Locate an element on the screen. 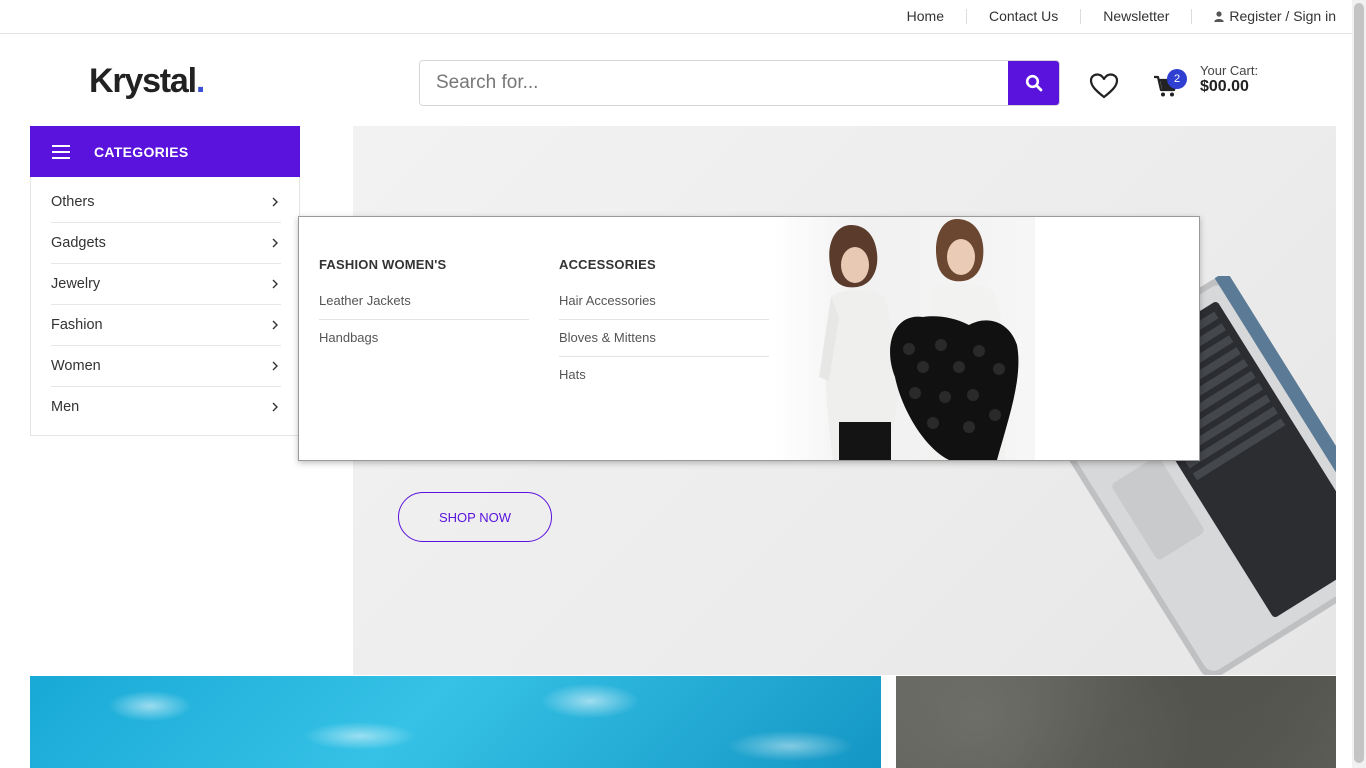 This screenshot has height=768, width=1366. nav-newsletter-link: Newsletter is located at coordinates (1137, 16).